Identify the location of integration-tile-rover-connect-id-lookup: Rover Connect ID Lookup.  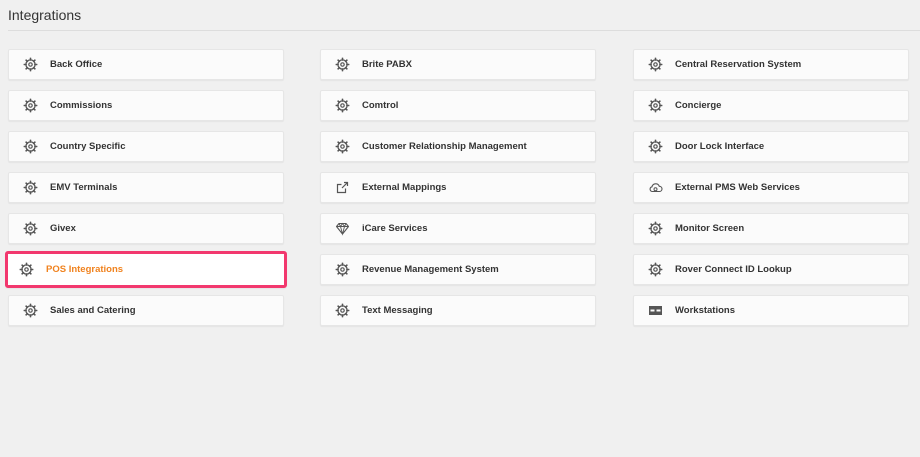
(771, 269).